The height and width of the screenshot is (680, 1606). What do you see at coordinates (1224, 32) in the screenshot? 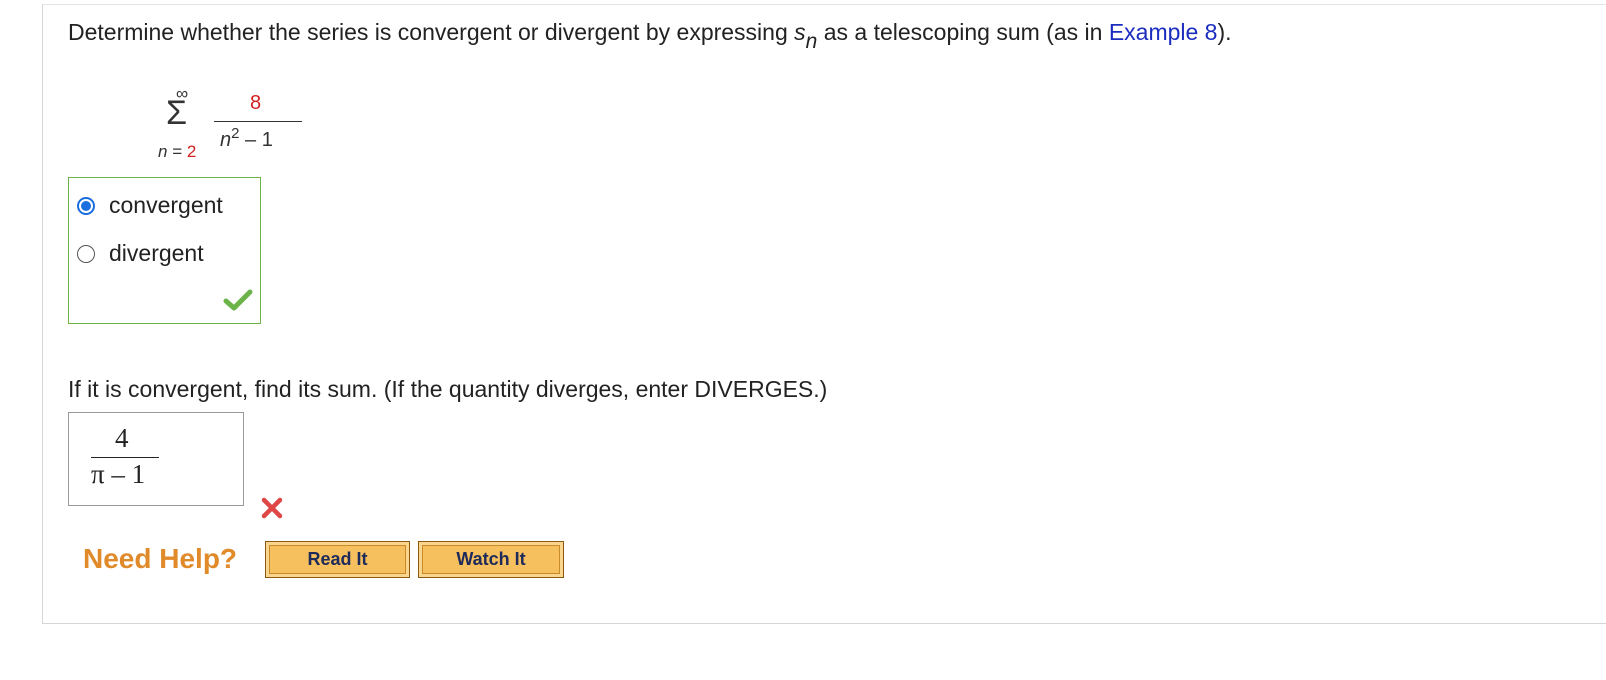
I see `question-suffix: ).` at bounding box center [1224, 32].